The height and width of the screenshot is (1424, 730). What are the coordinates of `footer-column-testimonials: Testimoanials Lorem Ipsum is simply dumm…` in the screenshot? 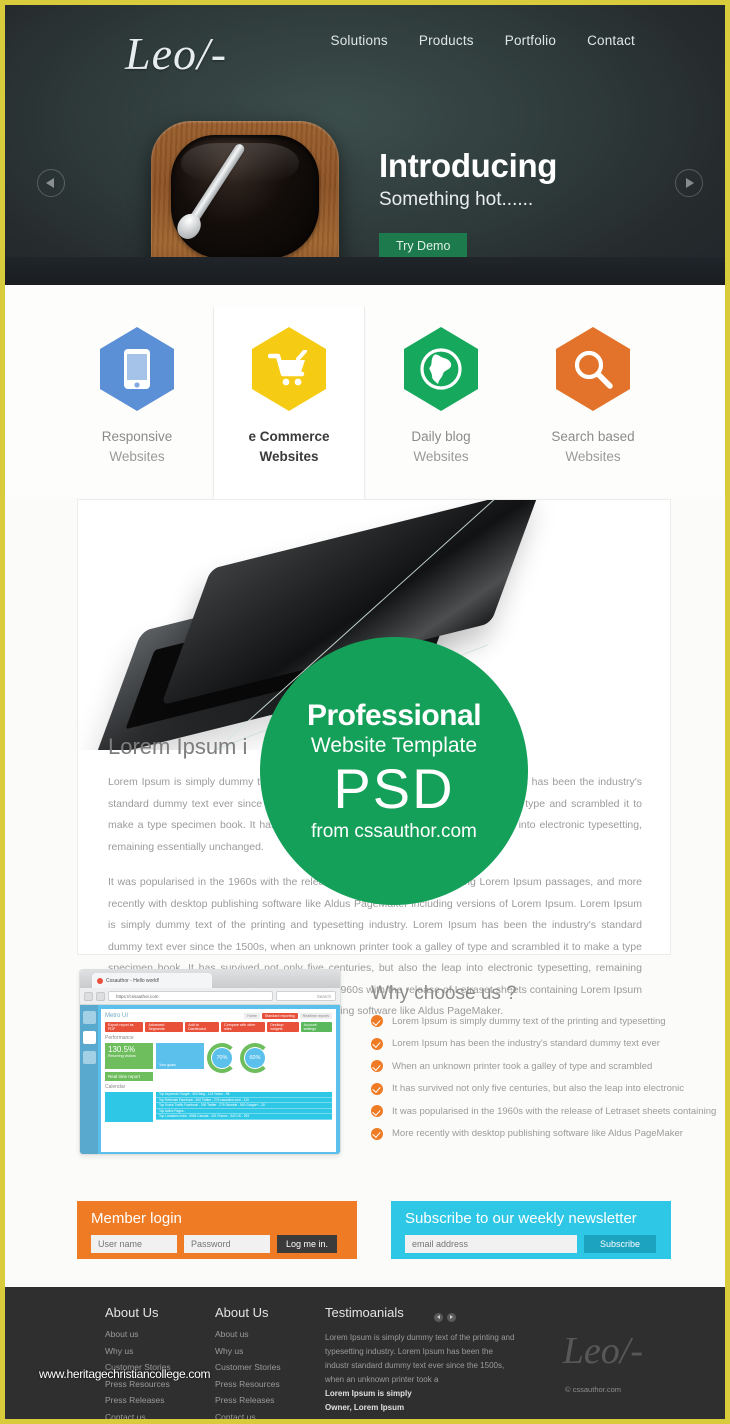 It's located at (420, 1359).